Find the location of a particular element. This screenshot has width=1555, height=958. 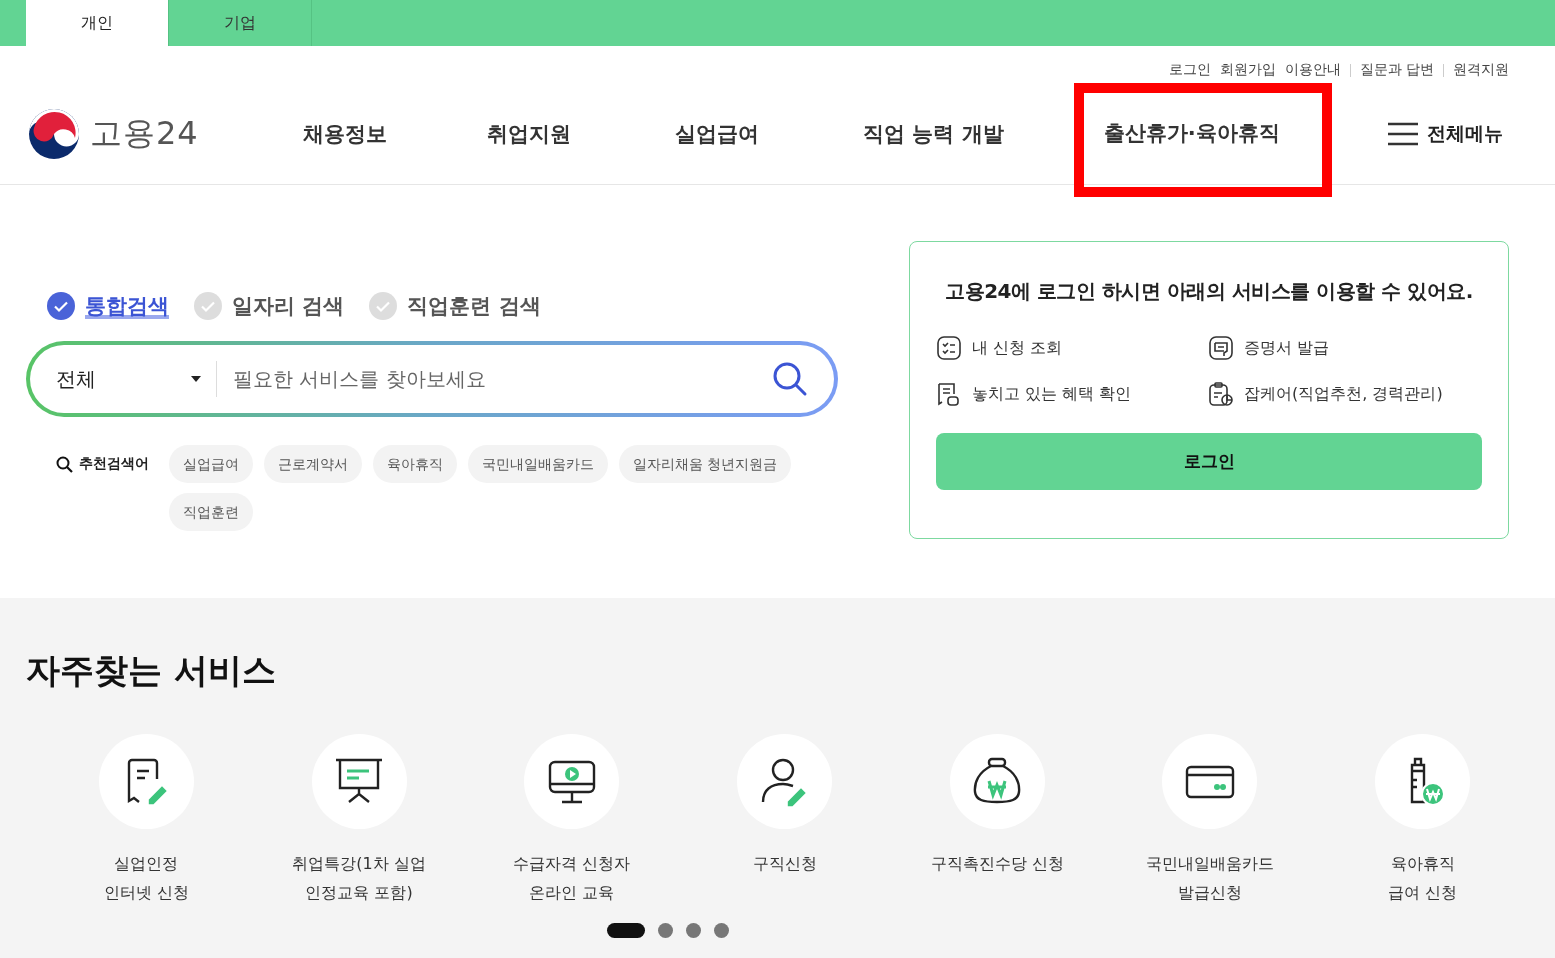

service-label: 구직신청 is located at coordinates (784, 863).